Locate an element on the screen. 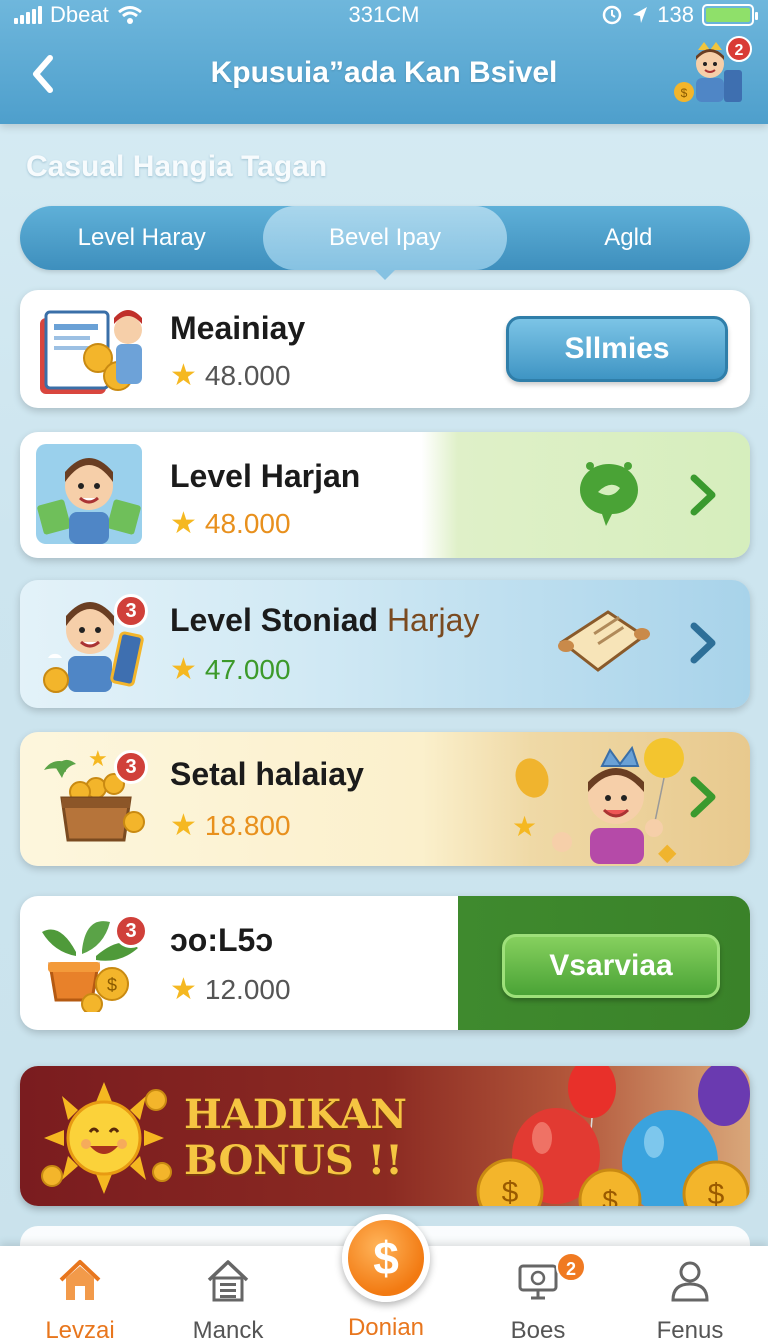 This screenshot has height=1344, width=768. nav-item-manck: Manck is located at coordinates (228, 1300).